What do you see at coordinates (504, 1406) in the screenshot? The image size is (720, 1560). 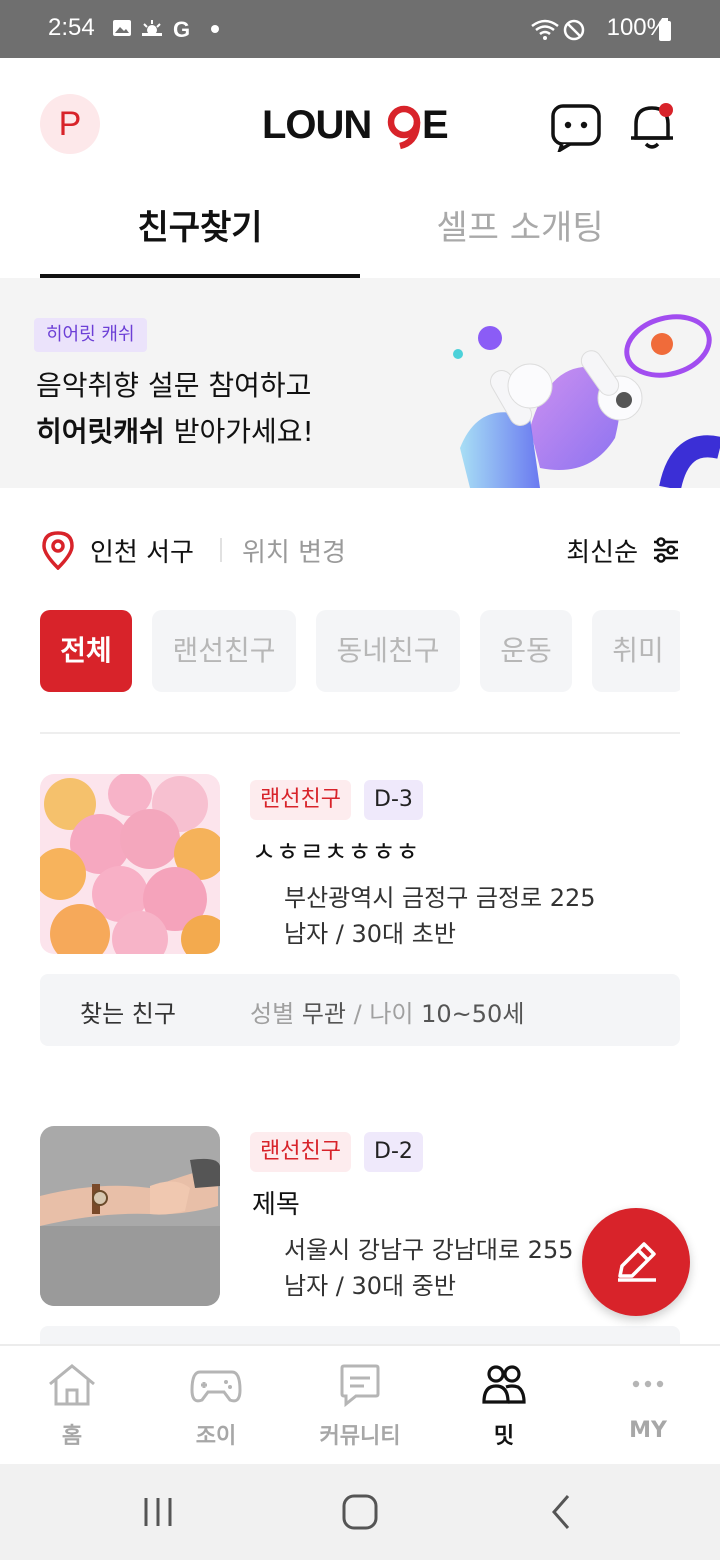 I see `nav-meet: 밋` at bounding box center [504, 1406].